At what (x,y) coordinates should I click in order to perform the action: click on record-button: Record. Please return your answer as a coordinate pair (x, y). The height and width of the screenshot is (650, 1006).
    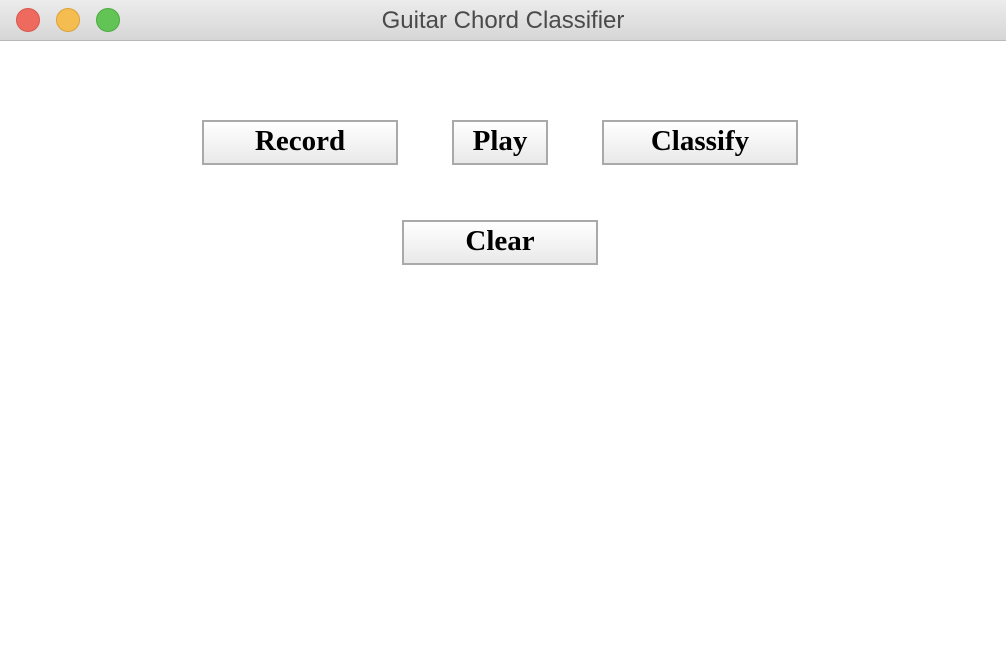
    Looking at the image, I should click on (300, 142).